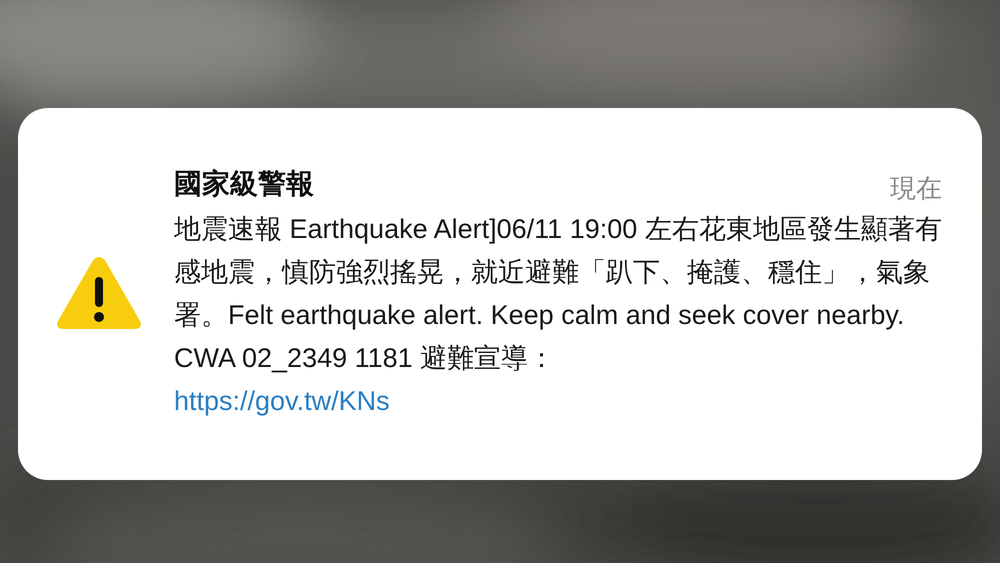 This screenshot has height=563, width=1000. What do you see at coordinates (282, 401) in the screenshot?
I see `link: https://gov.tw/KNs` at bounding box center [282, 401].